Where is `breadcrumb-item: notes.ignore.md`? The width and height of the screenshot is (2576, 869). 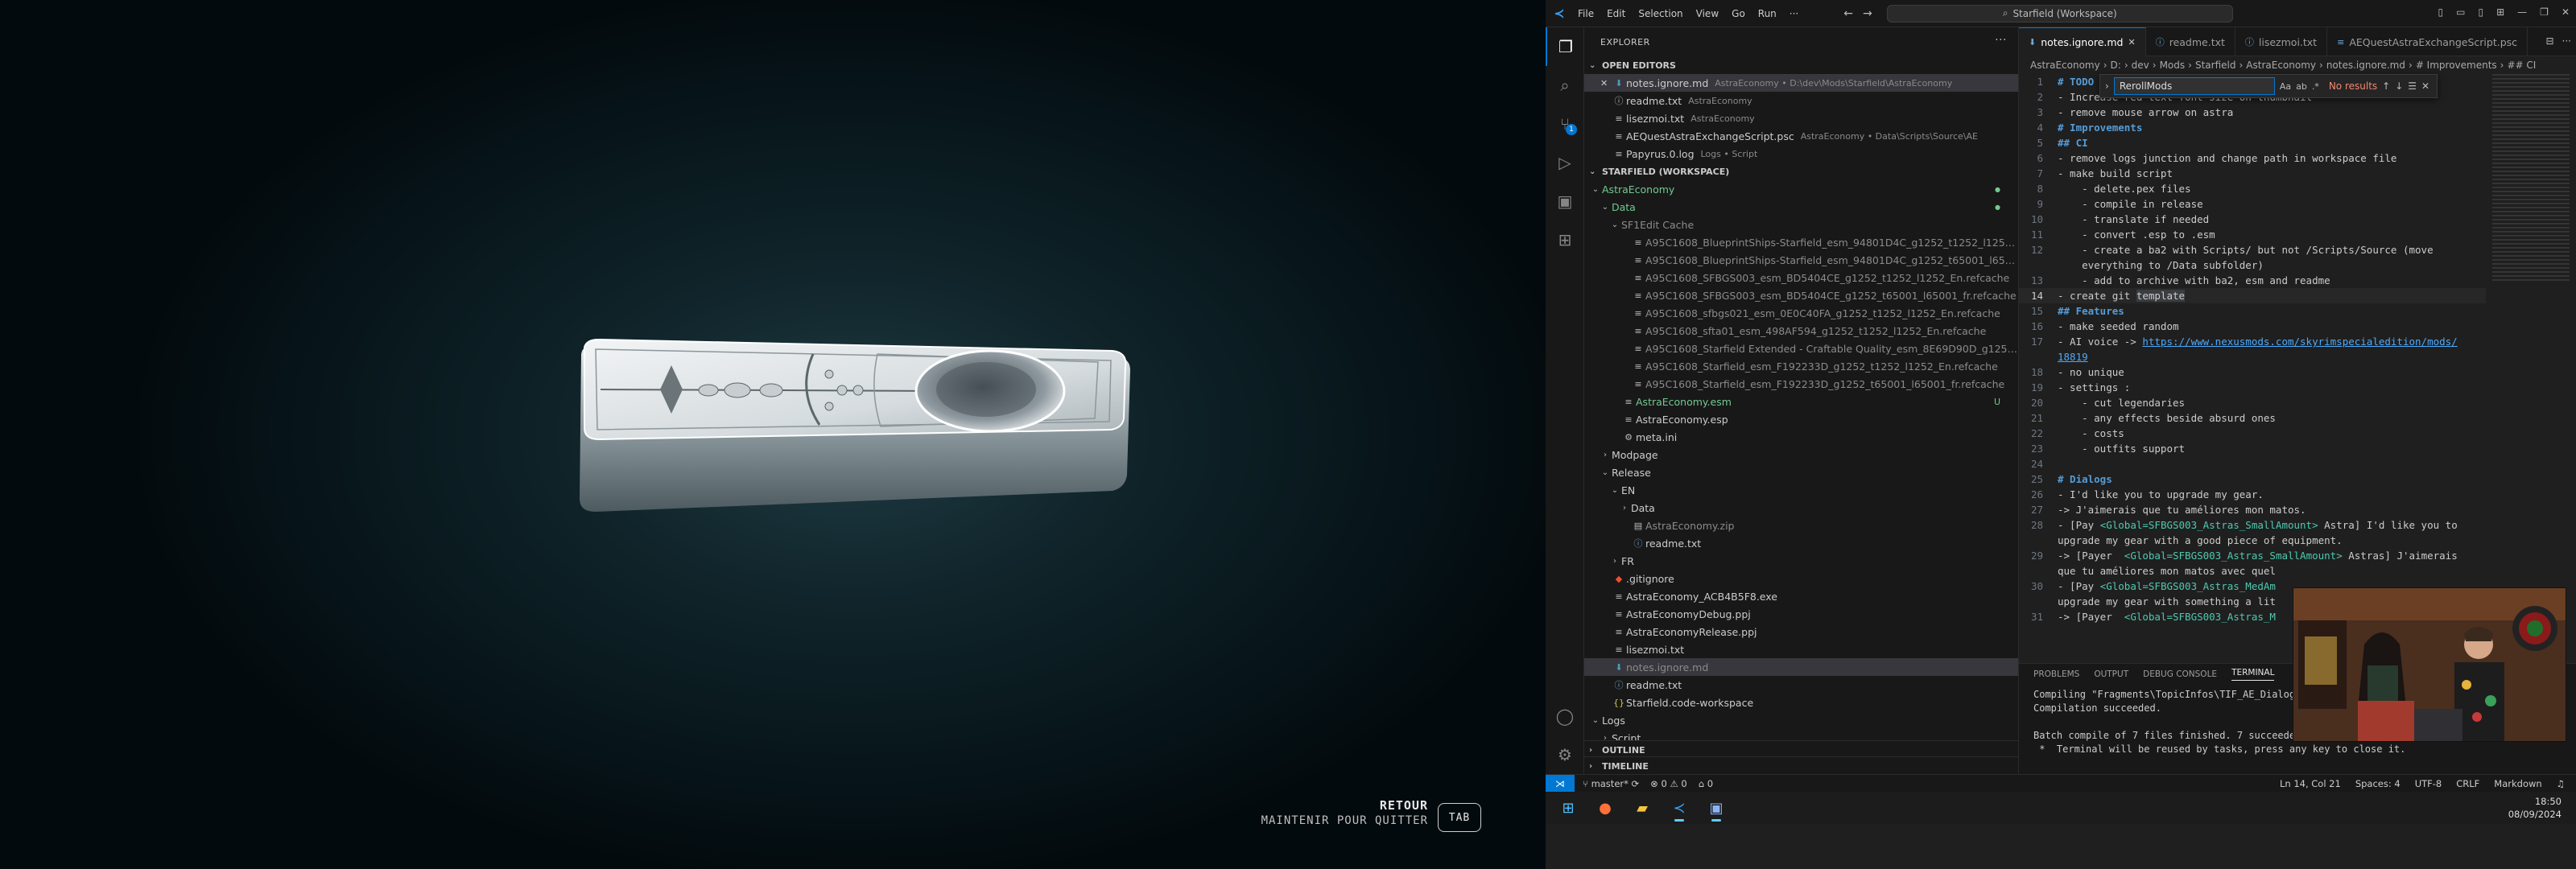
breadcrumb-item: notes.ignore.md is located at coordinates (2365, 65).